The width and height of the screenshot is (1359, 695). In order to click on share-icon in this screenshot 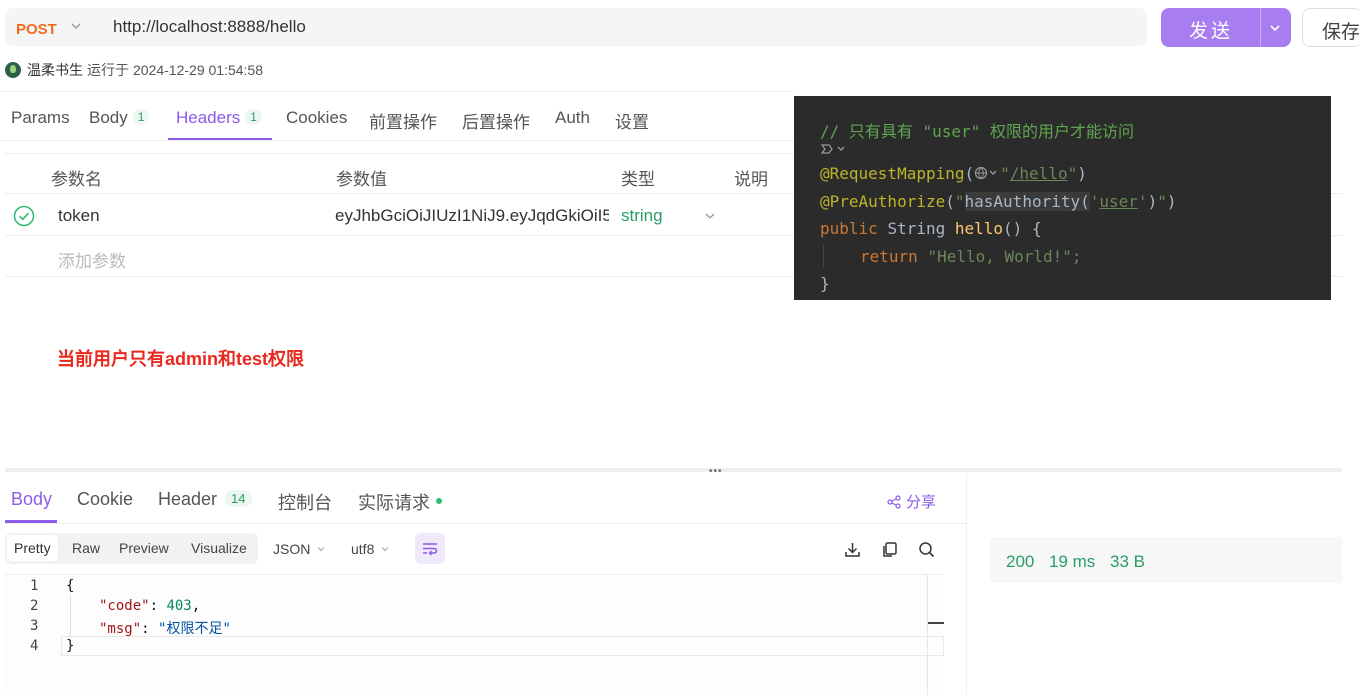, I will do `click(894, 501)`.